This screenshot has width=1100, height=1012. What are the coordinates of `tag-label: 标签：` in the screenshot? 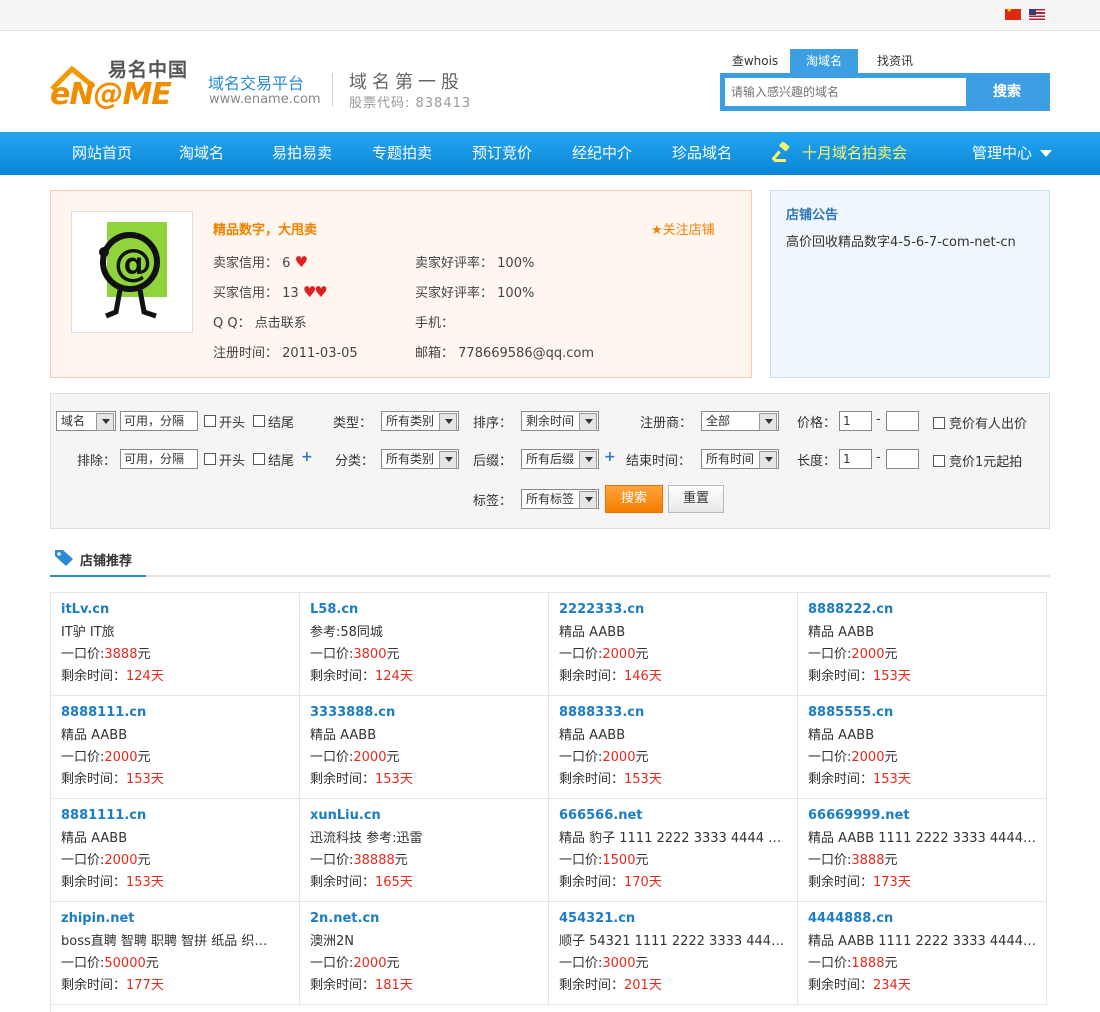 It's located at (493, 501).